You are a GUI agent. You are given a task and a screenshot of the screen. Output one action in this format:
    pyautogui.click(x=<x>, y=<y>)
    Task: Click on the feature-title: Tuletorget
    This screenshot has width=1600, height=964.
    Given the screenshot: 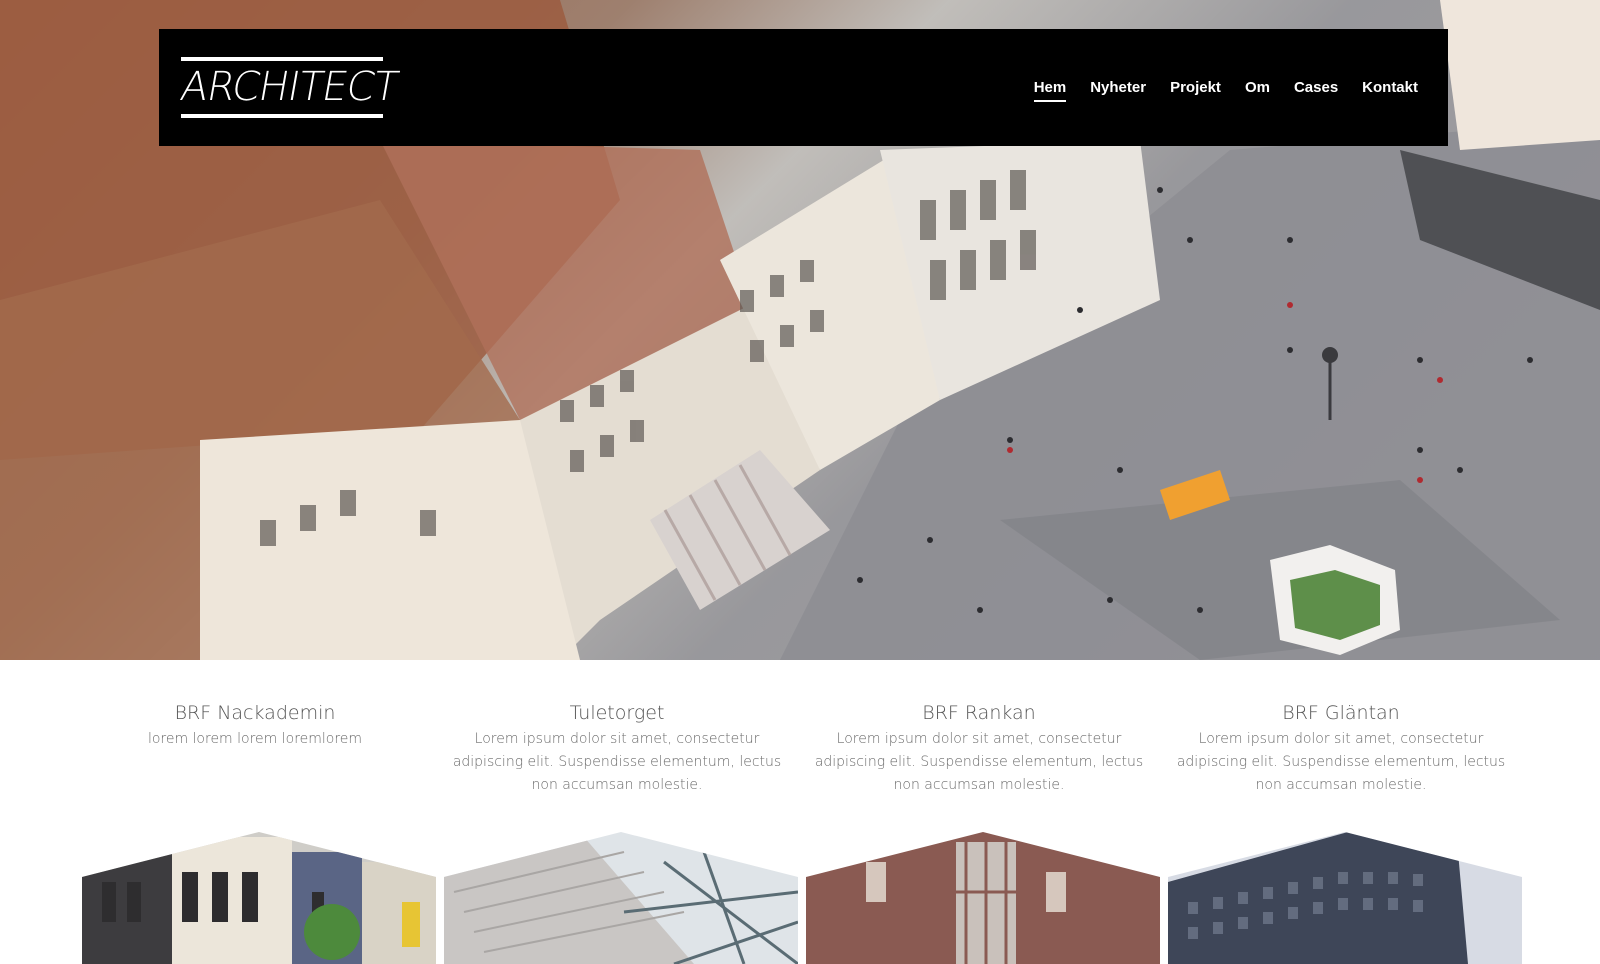 What is the action you would take?
    pyautogui.click(x=617, y=713)
    